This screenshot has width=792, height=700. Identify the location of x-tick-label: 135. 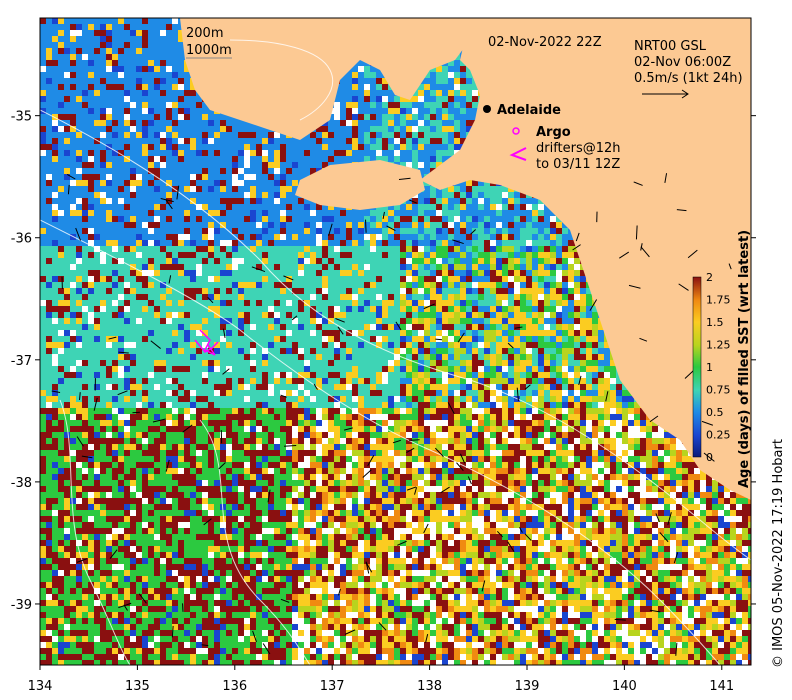
(137, 686).